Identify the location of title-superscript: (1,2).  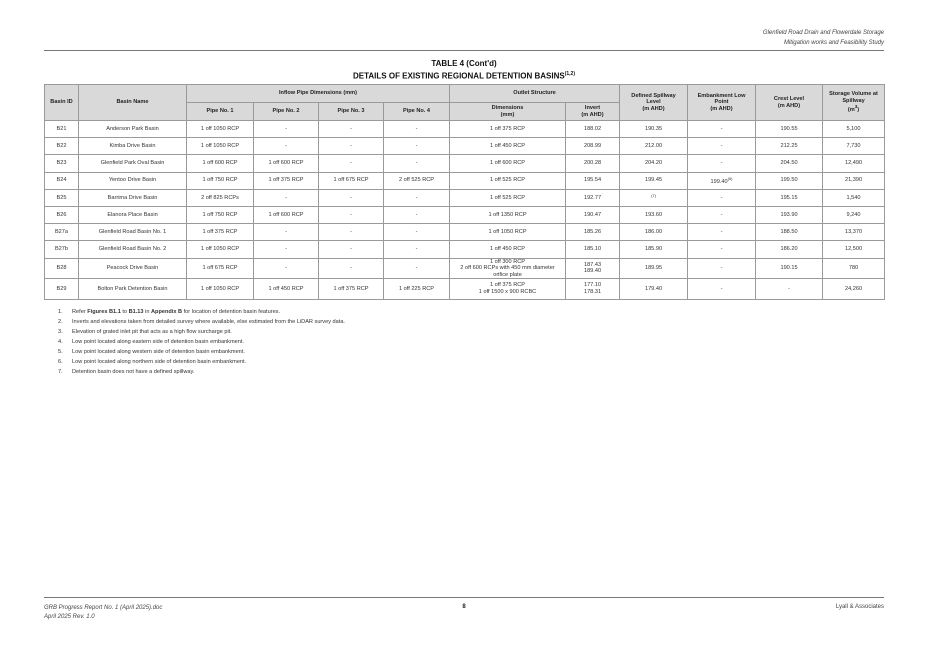
(569, 74).